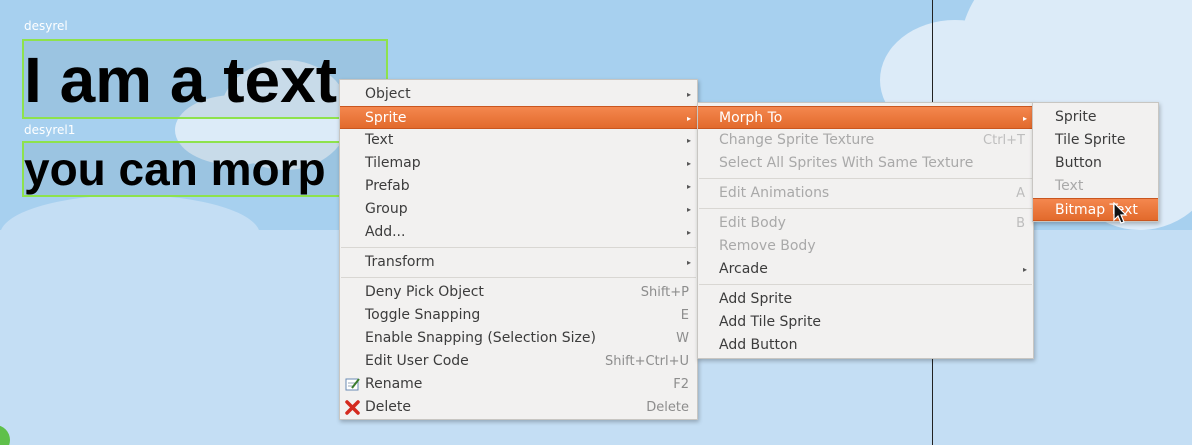  I want to click on menu-item-morph-text: Text, so click(1095, 186).